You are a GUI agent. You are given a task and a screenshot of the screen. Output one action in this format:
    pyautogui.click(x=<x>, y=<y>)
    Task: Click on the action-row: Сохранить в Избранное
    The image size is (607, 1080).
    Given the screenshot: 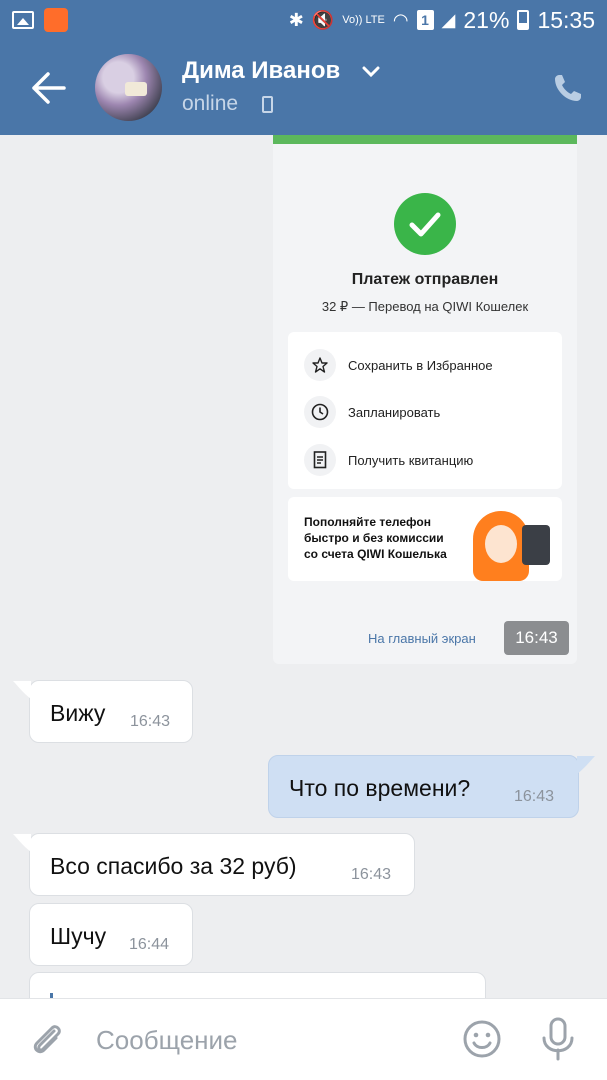 What is the action you would take?
    pyautogui.click(x=398, y=365)
    